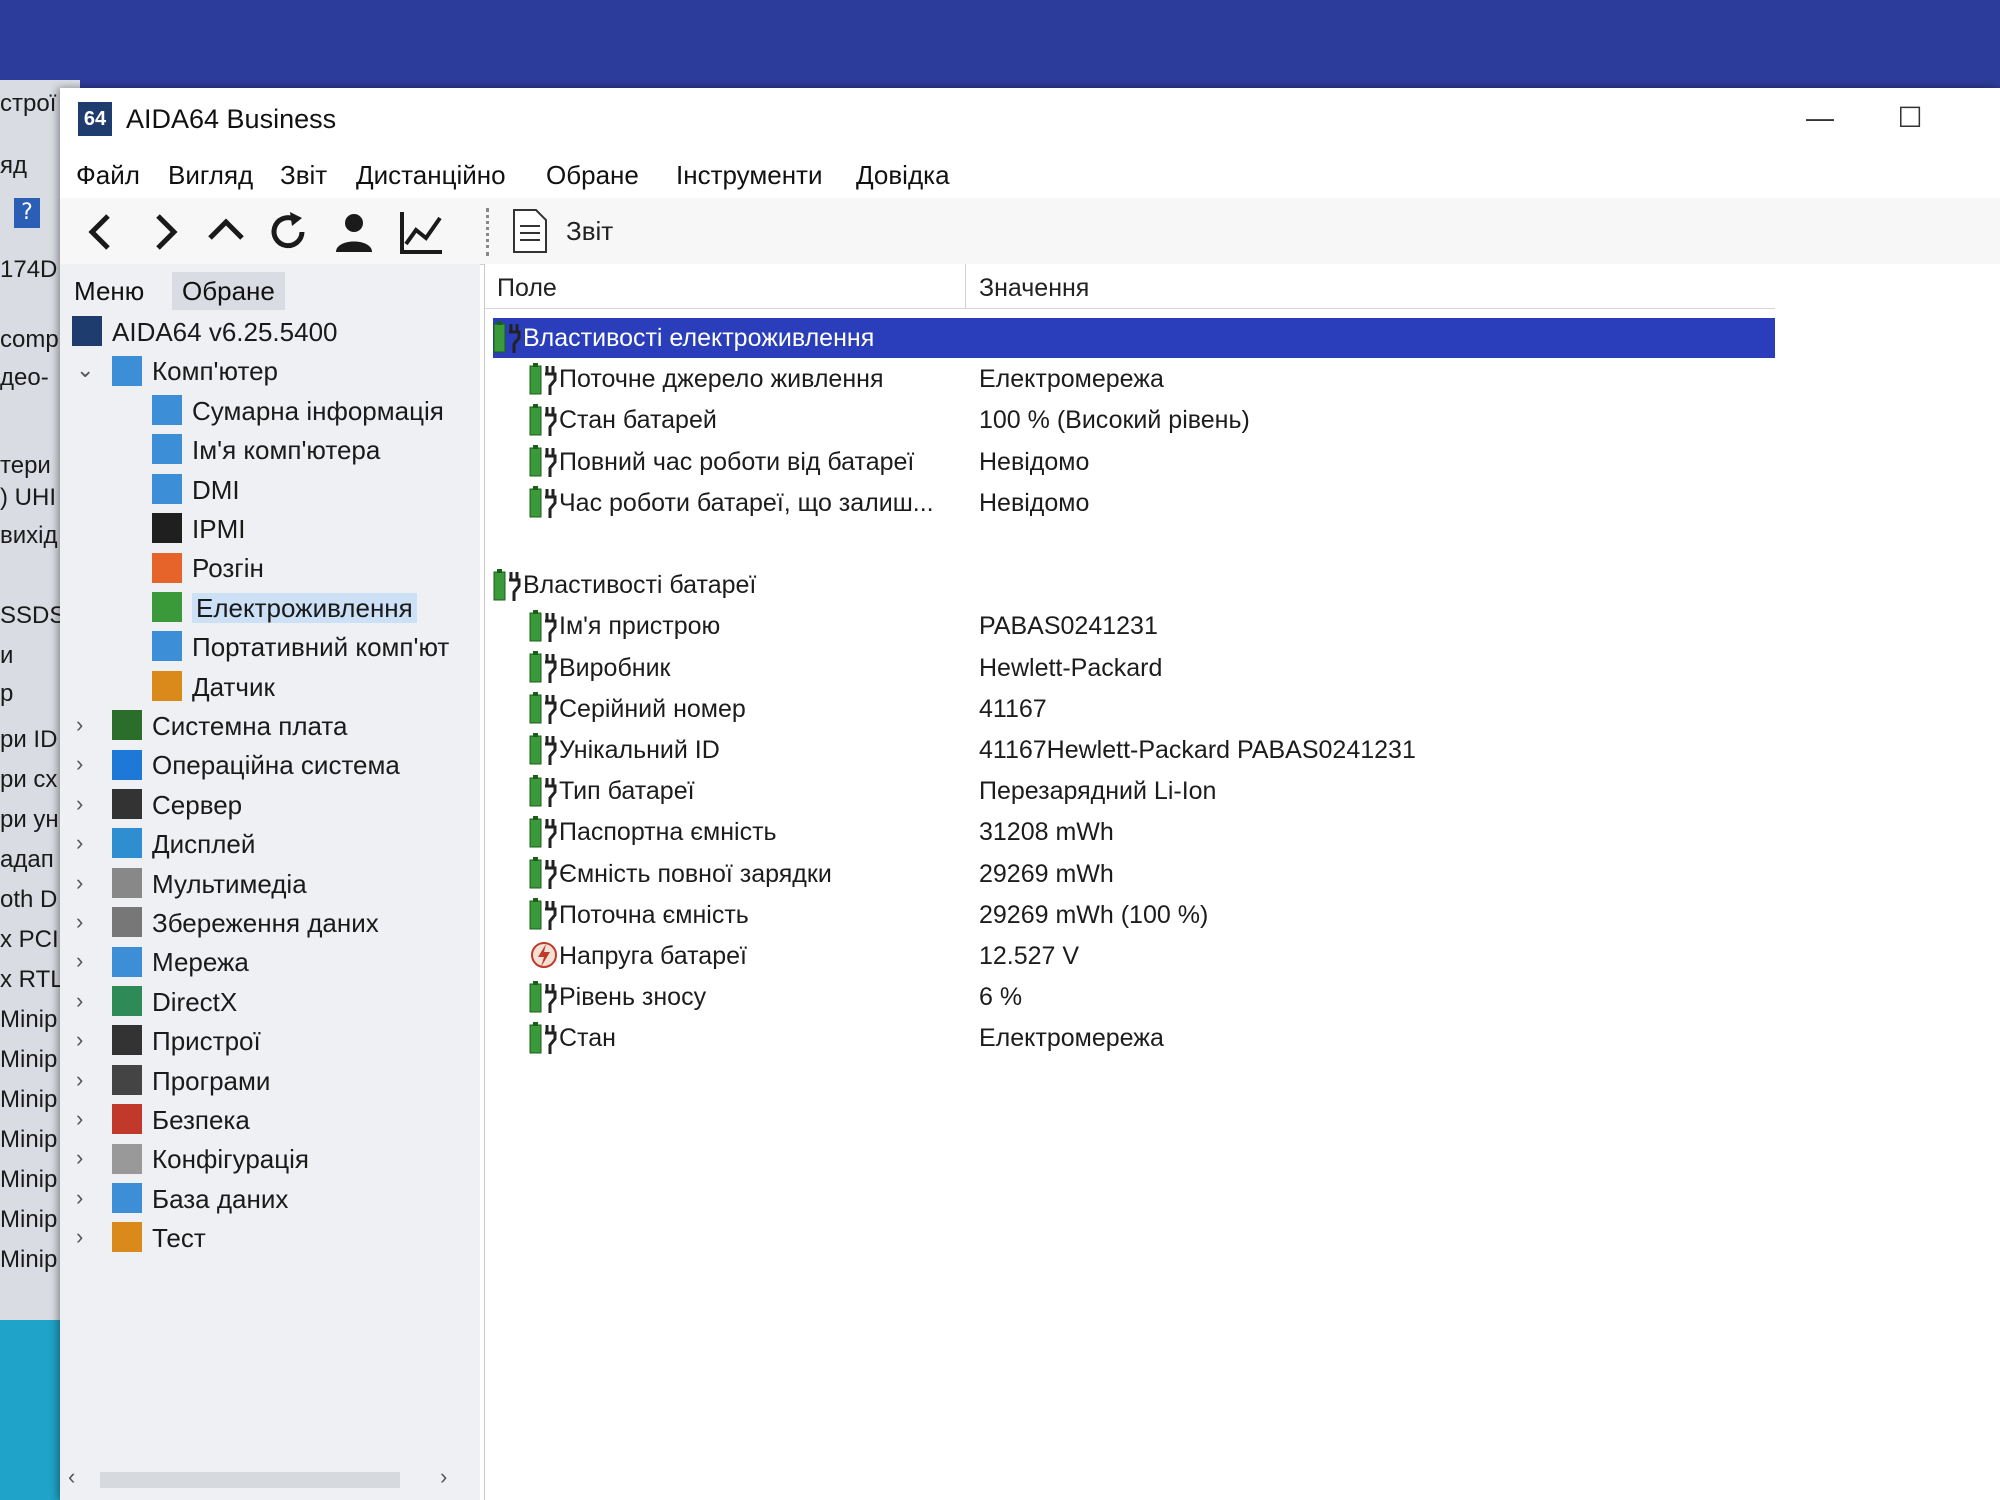 Image resolution: width=2000 pixels, height=1500 pixels. I want to click on menu-favorites: Обране, so click(592, 175).